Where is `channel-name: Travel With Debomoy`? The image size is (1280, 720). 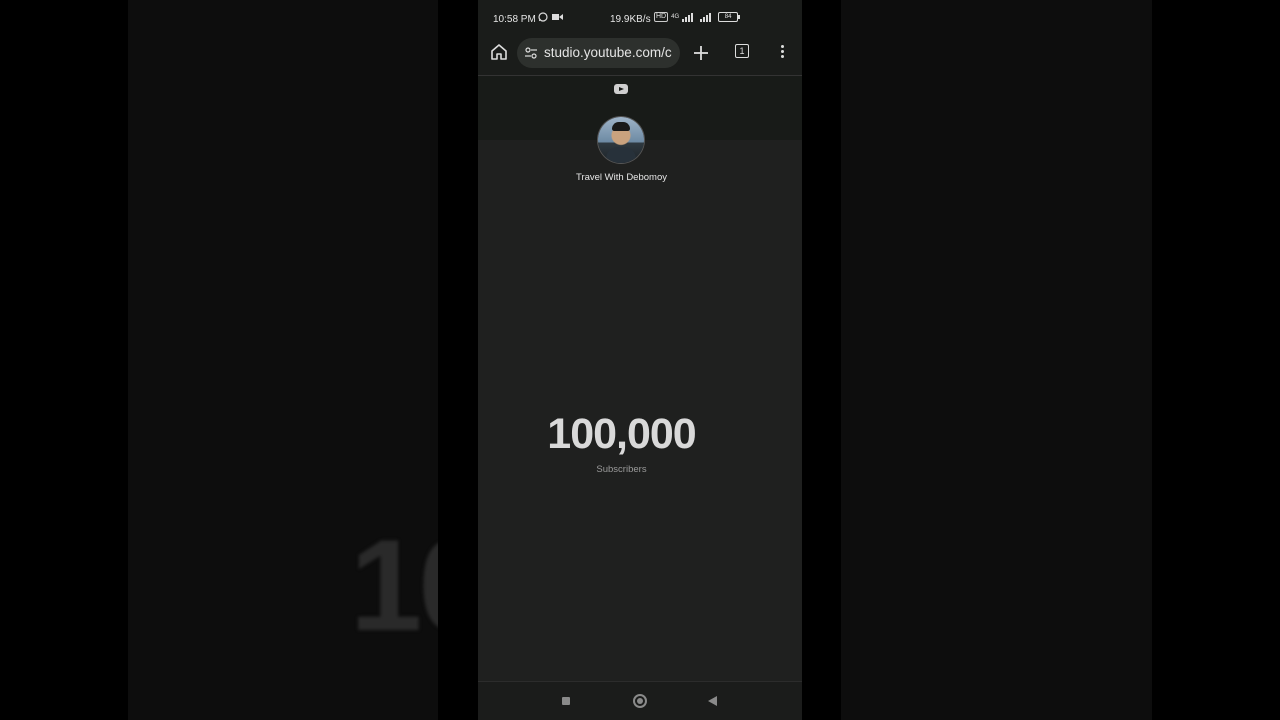 channel-name: Travel With Debomoy is located at coordinates (621, 177).